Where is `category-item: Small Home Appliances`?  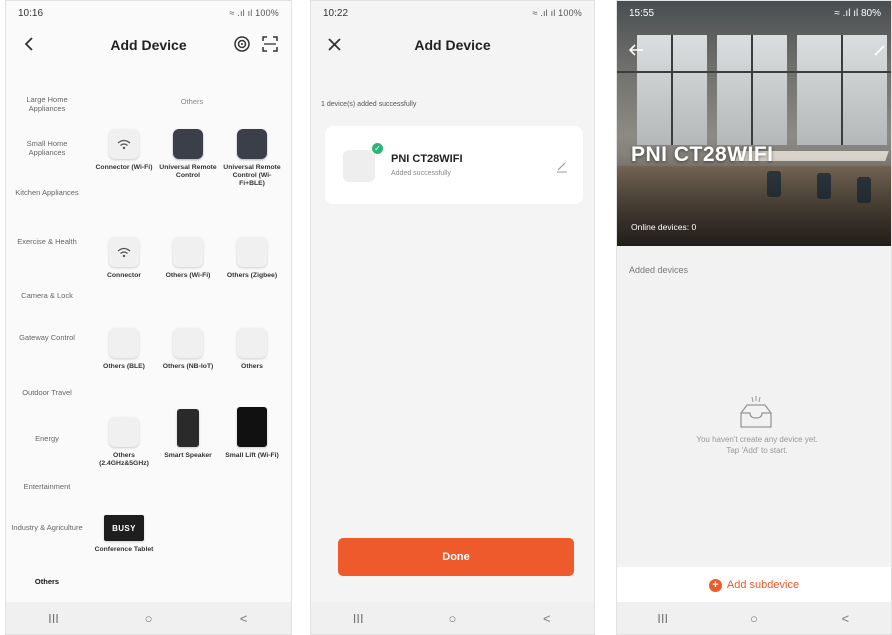 category-item: Small Home Appliances is located at coordinates (47, 148).